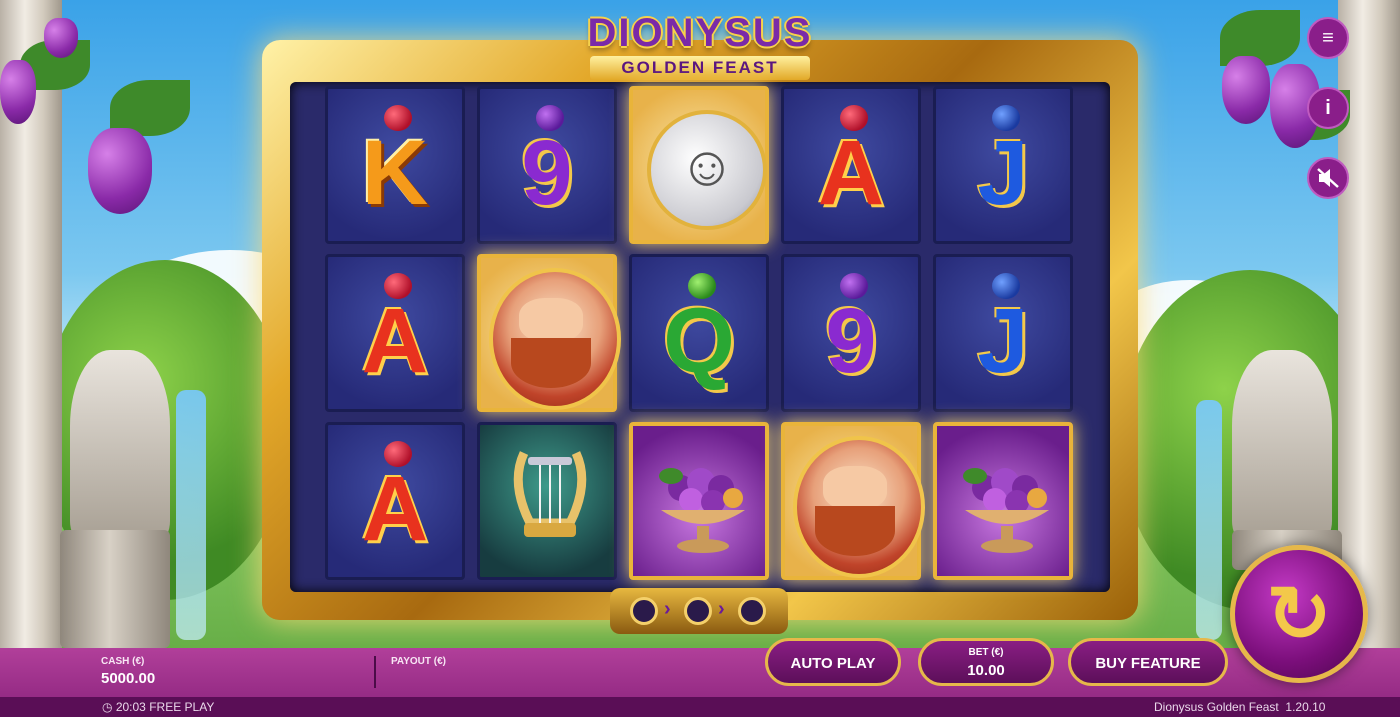  What do you see at coordinates (1305, 707) in the screenshot?
I see `game-version: 1.20.10` at bounding box center [1305, 707].